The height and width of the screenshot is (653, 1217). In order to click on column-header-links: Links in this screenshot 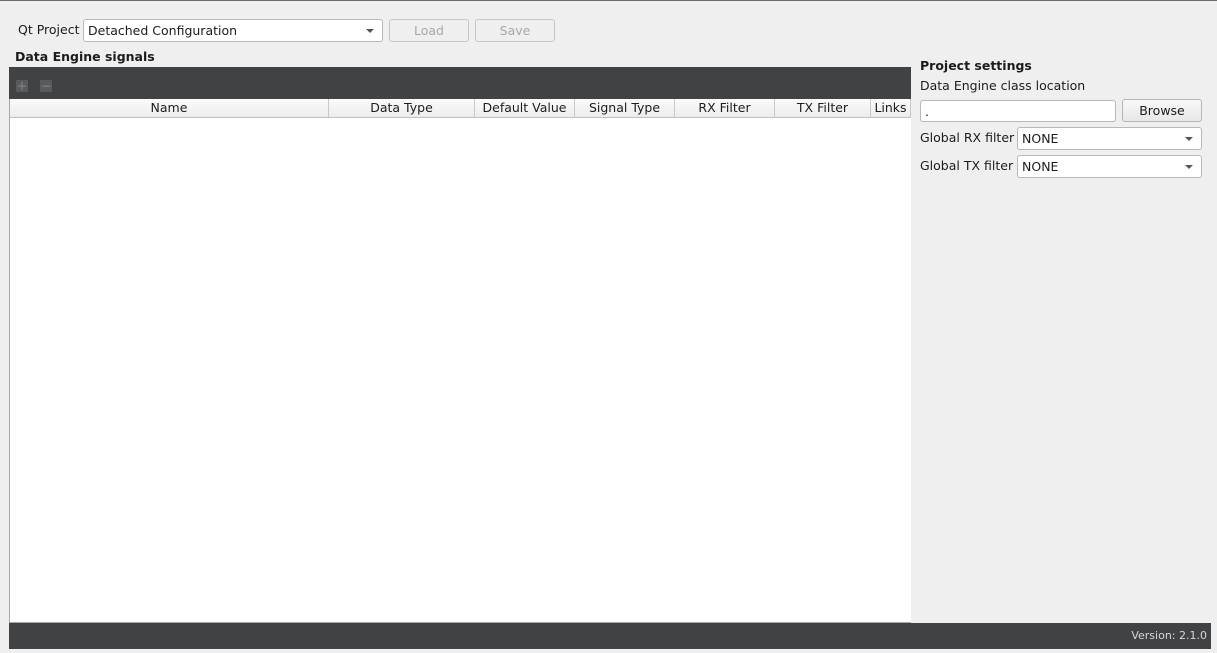, I will do `click(891, 108)`.